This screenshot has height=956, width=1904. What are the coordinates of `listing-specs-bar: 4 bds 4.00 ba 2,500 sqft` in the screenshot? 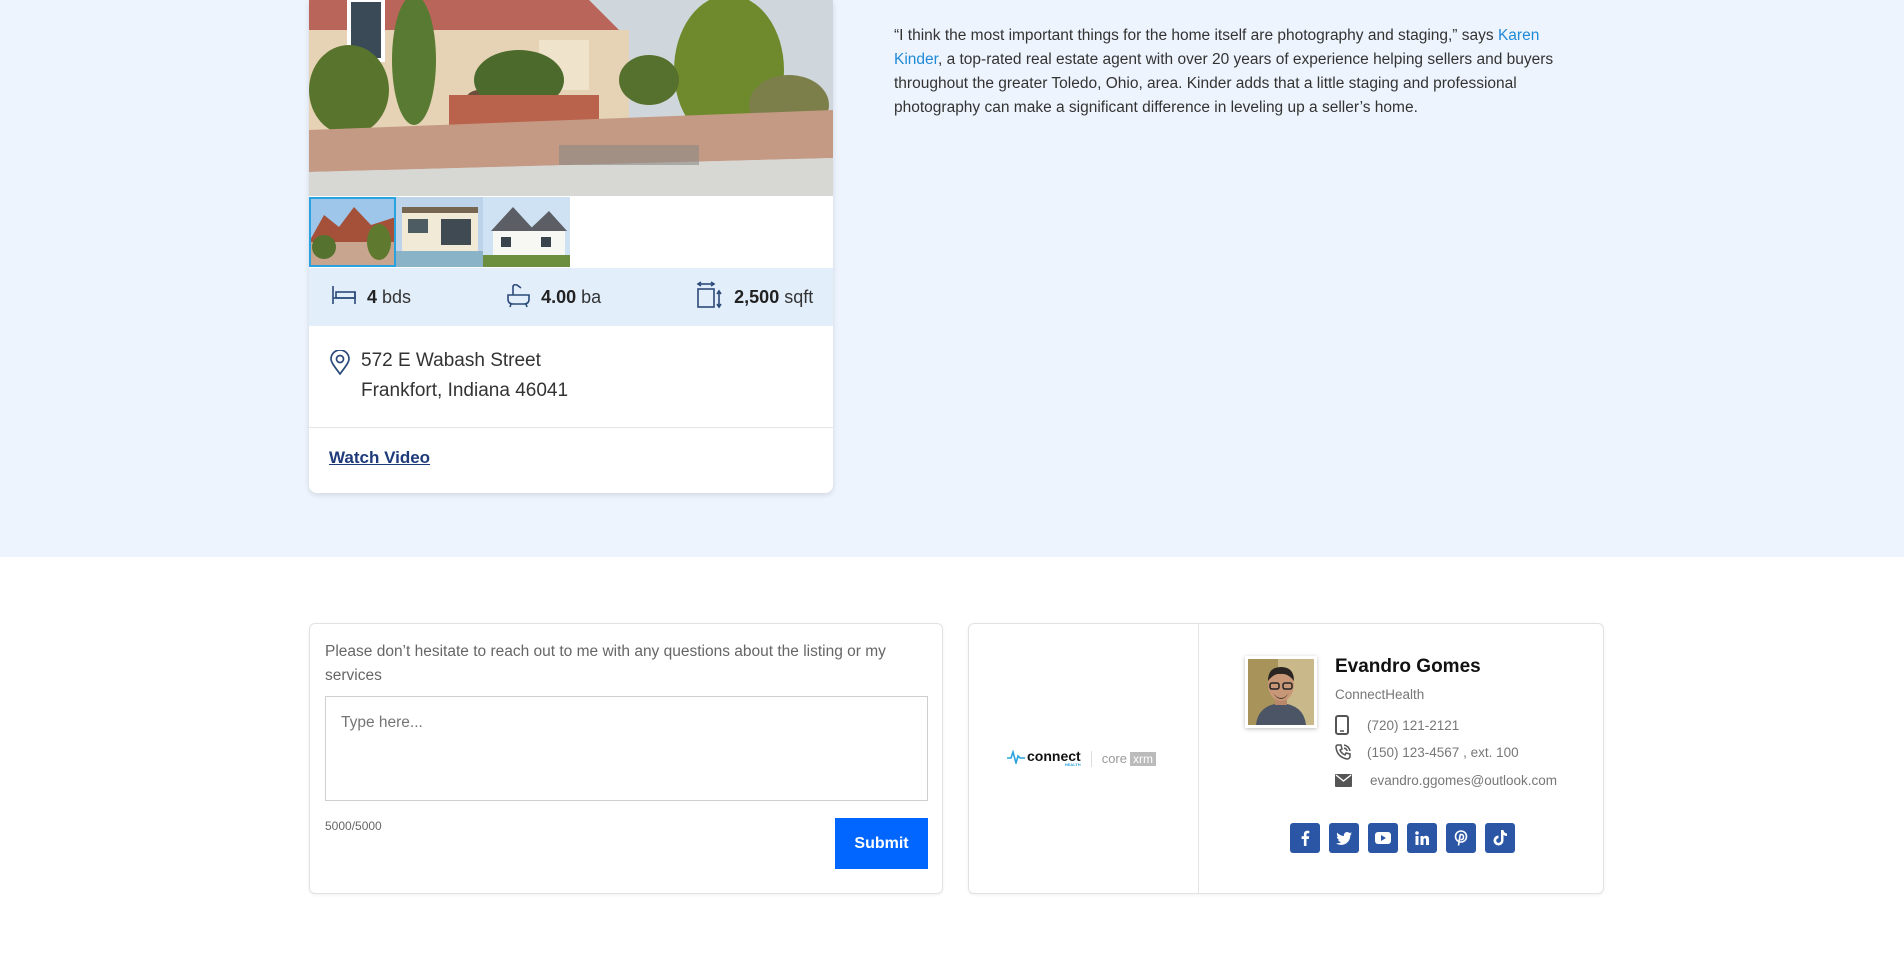 It's located at (571, 297).